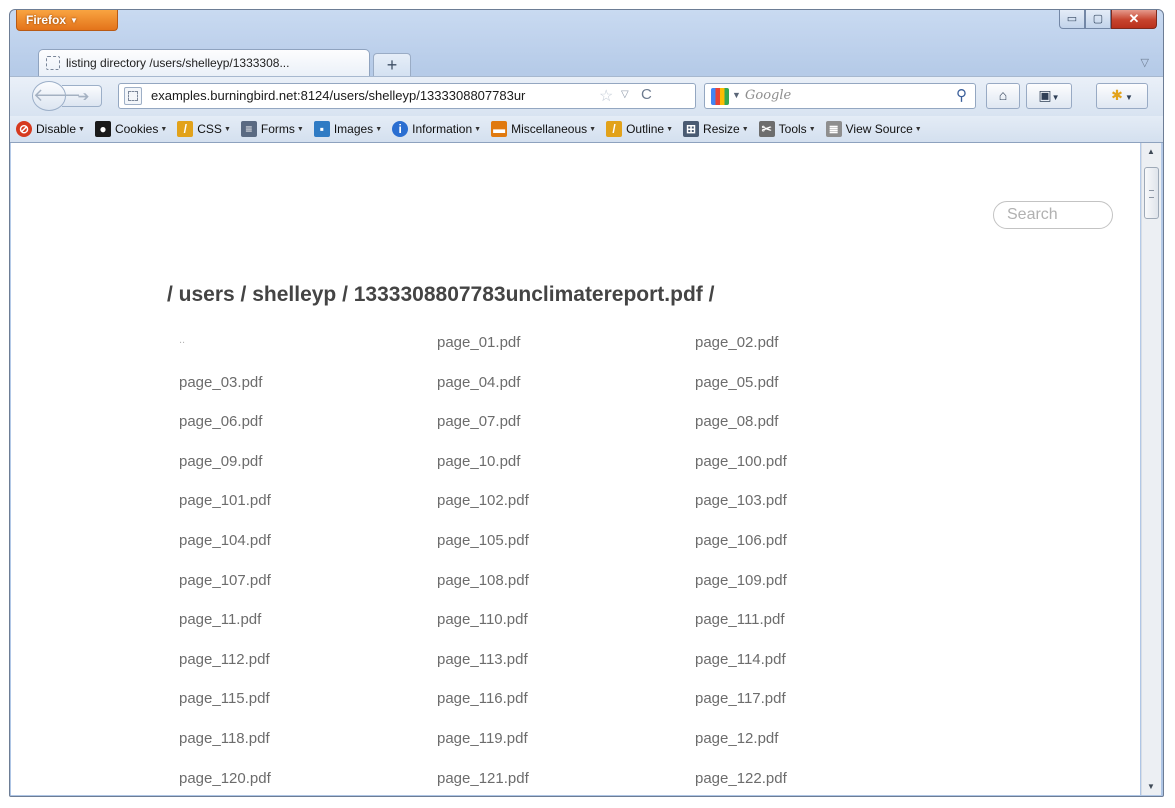 The height and width of the screenshot is (808, 1175). What do you see at coordinates (308, 473) in the screenshot?
I see `file-link: page_09.pdf` at bounding box center [308, 473].